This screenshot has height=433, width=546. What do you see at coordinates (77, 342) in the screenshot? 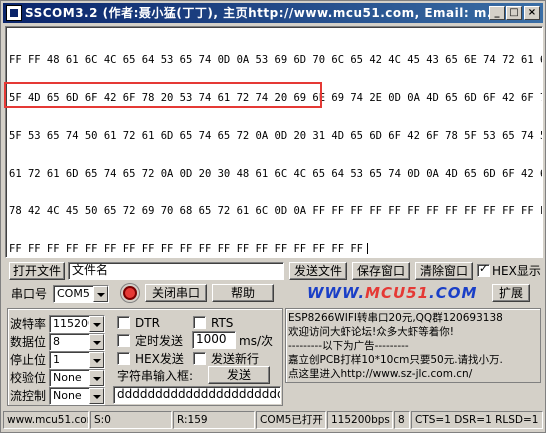
I see `data-bits-select: 8` at bounding box center [77, 342].